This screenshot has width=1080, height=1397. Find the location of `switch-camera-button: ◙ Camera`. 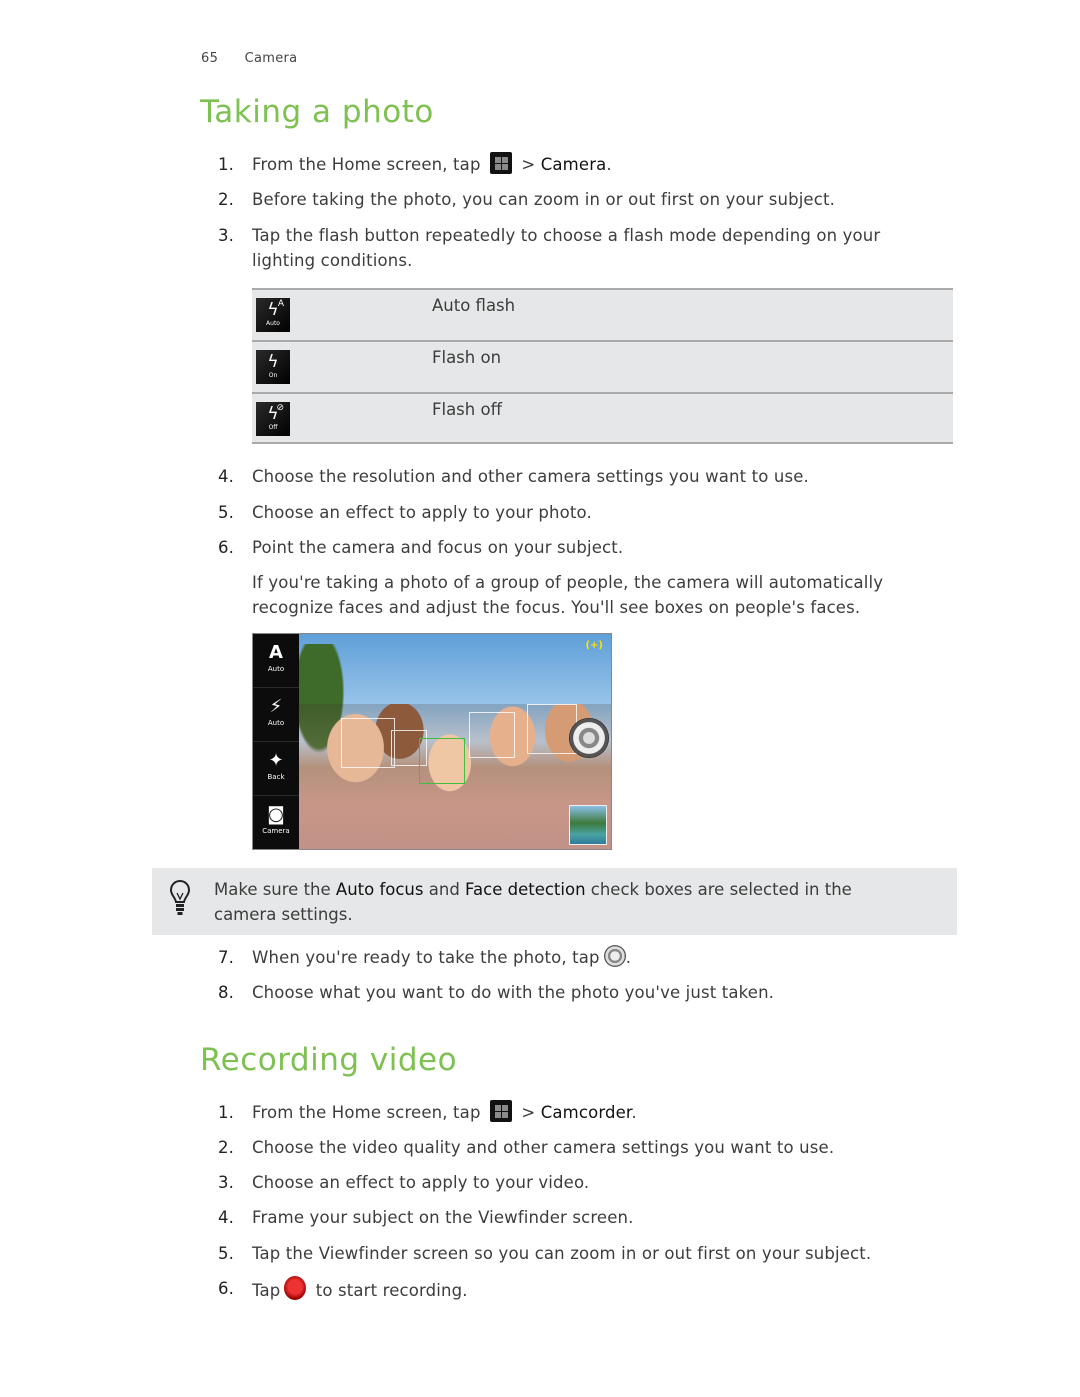

switch-camera-button: ◙ Camera is located at coordinates (276, 819).